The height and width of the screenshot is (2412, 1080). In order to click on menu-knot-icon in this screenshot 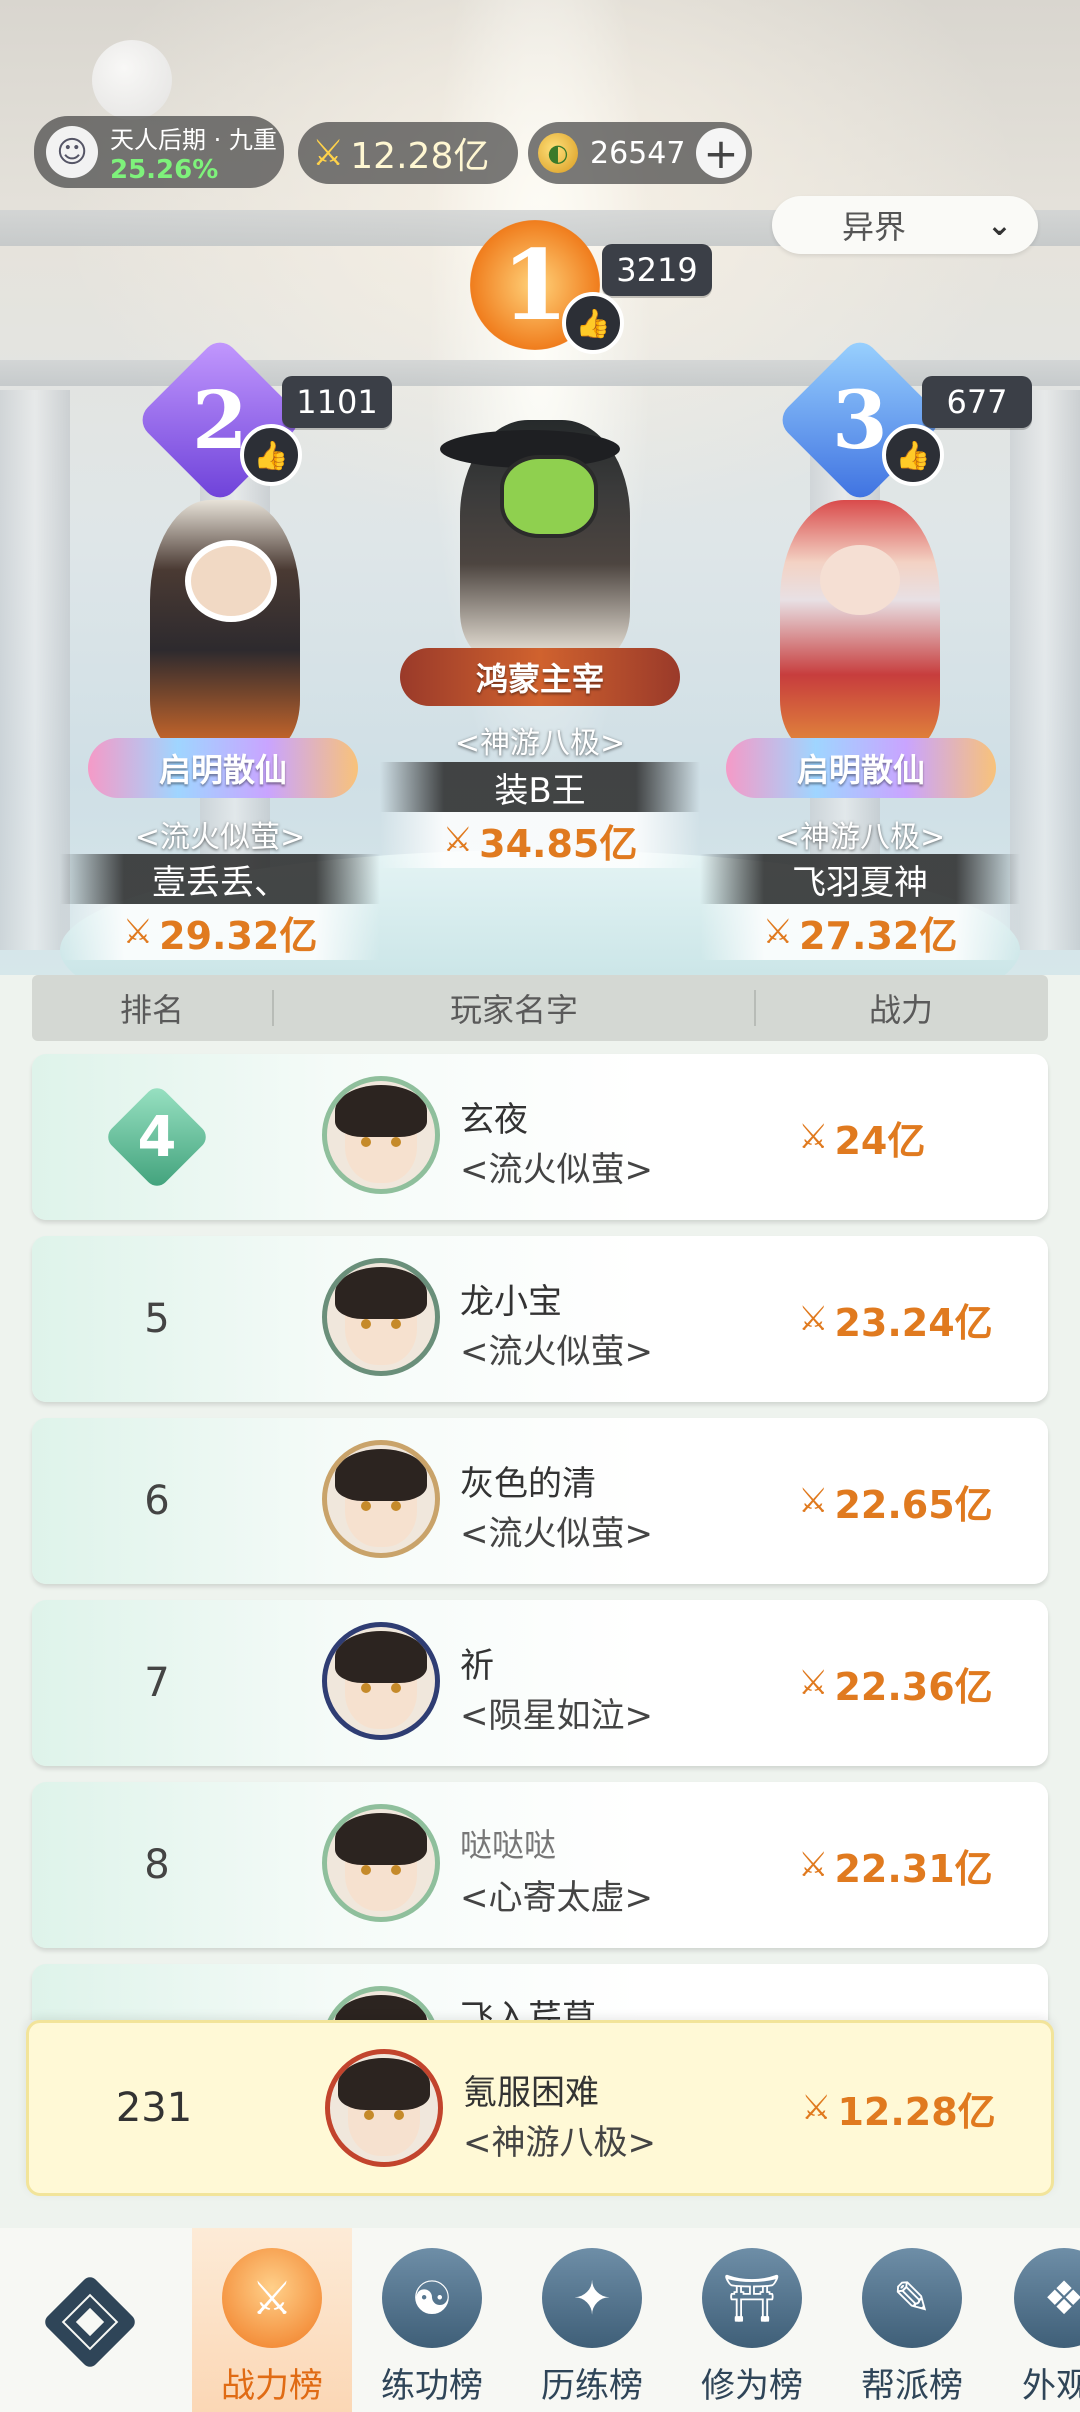, I will do `click(90, 2322)`.